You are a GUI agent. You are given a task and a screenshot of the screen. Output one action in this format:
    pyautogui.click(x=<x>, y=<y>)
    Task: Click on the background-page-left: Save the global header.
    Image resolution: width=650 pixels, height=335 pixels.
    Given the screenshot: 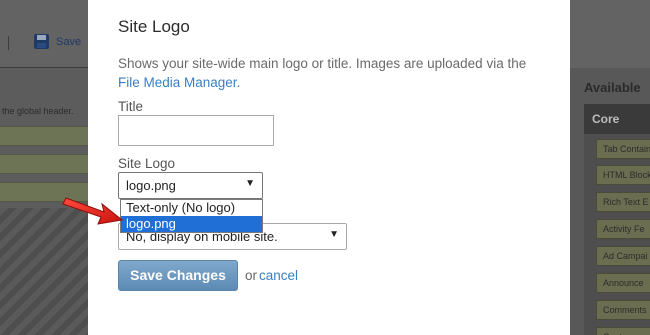 What is the action you would take?
    pyautogui.click(x=44, y=167)
    